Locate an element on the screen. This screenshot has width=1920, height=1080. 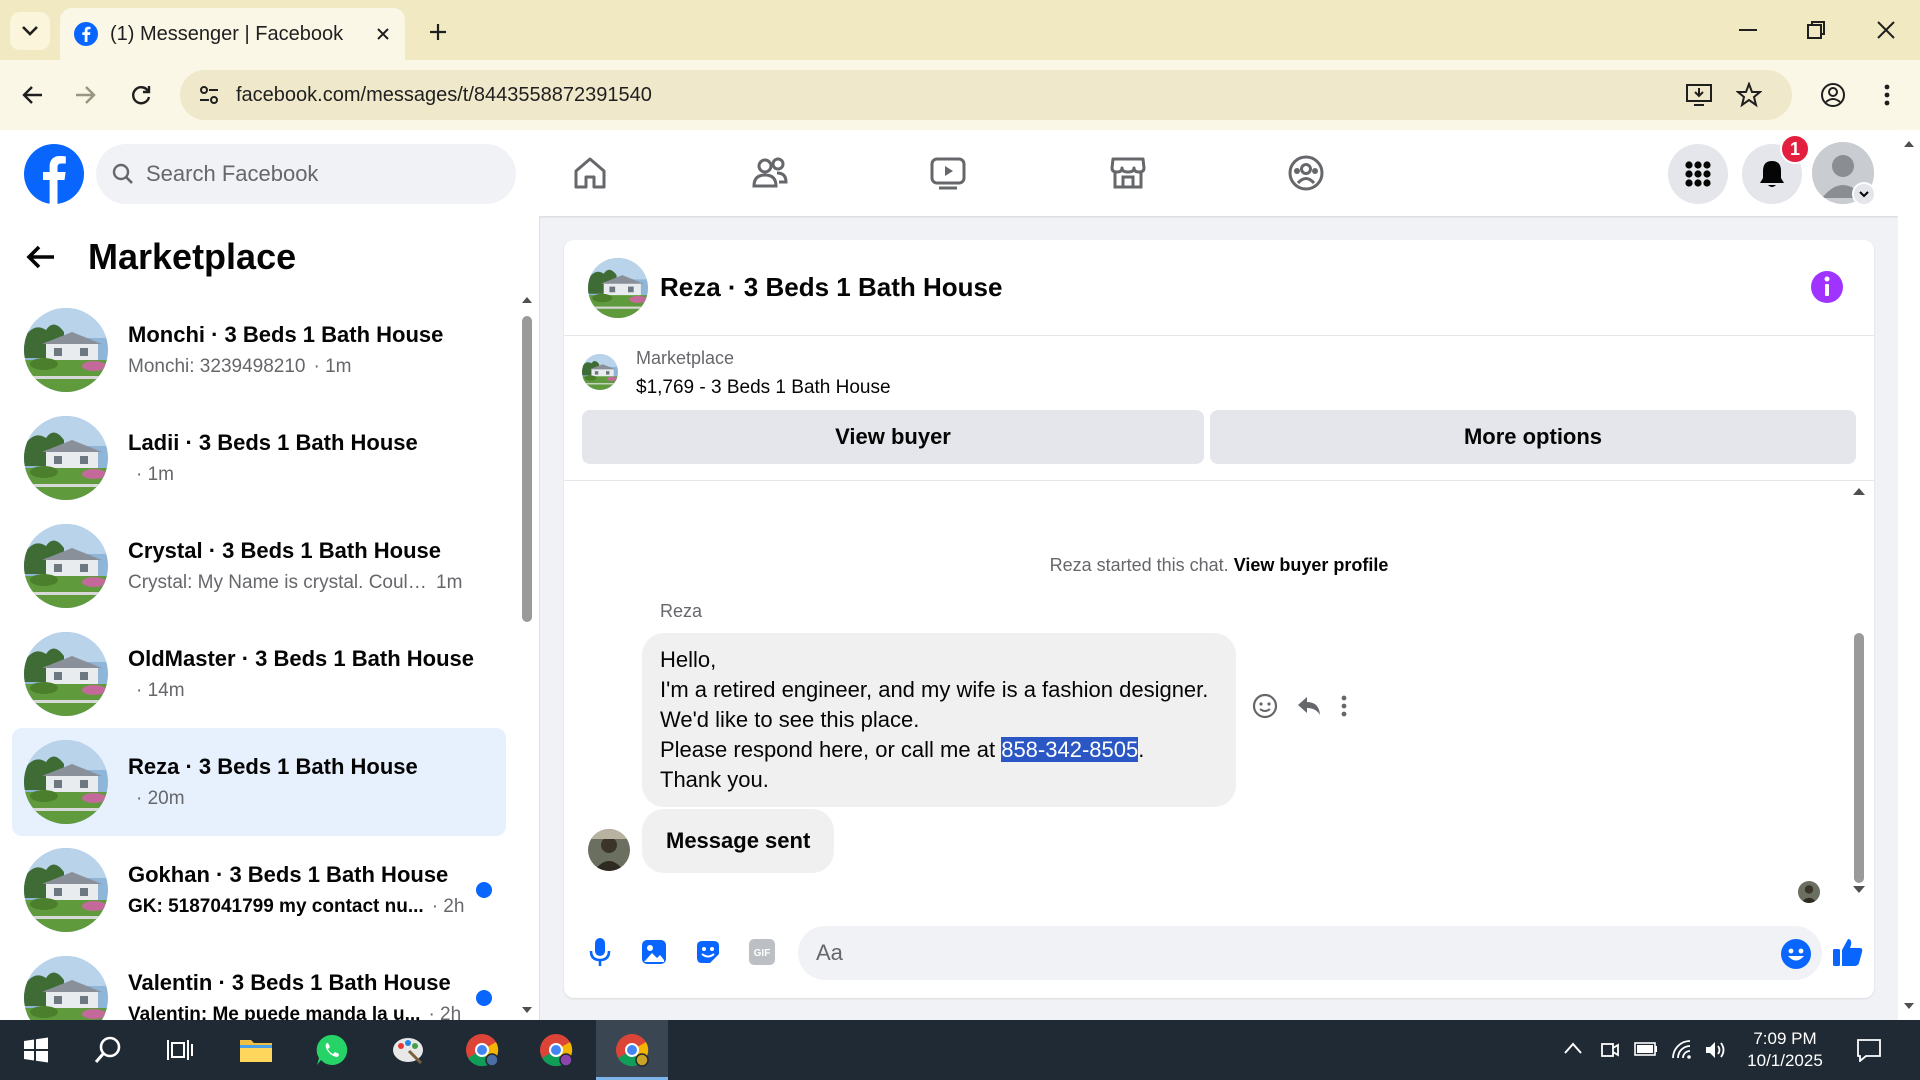
emoji-icon is located at coordinates (1796, 954).